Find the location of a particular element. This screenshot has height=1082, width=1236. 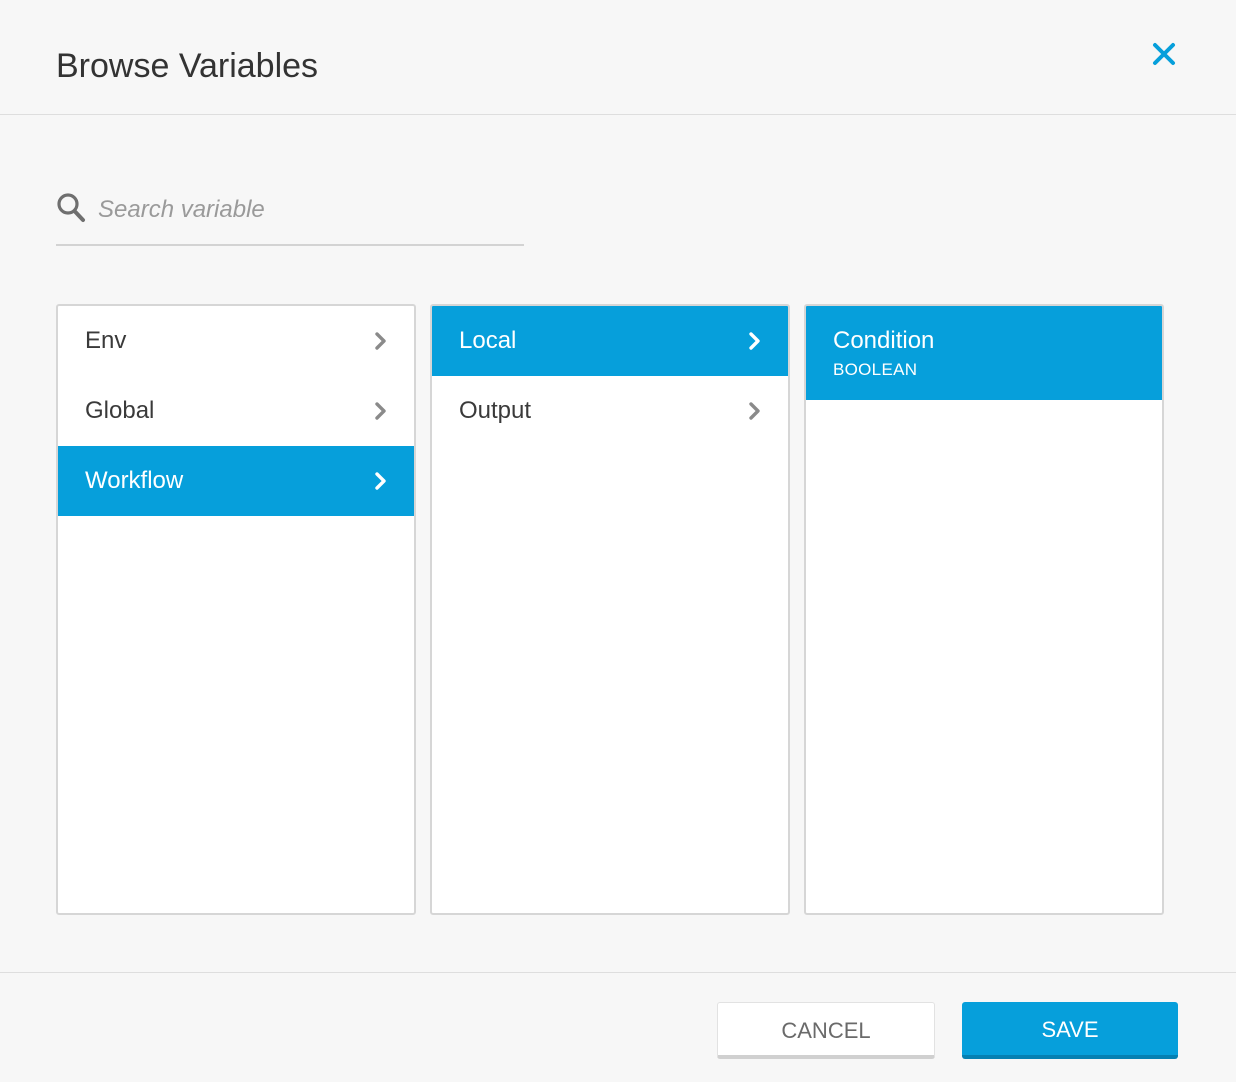

close-button is located at coordinates (1164, 54).